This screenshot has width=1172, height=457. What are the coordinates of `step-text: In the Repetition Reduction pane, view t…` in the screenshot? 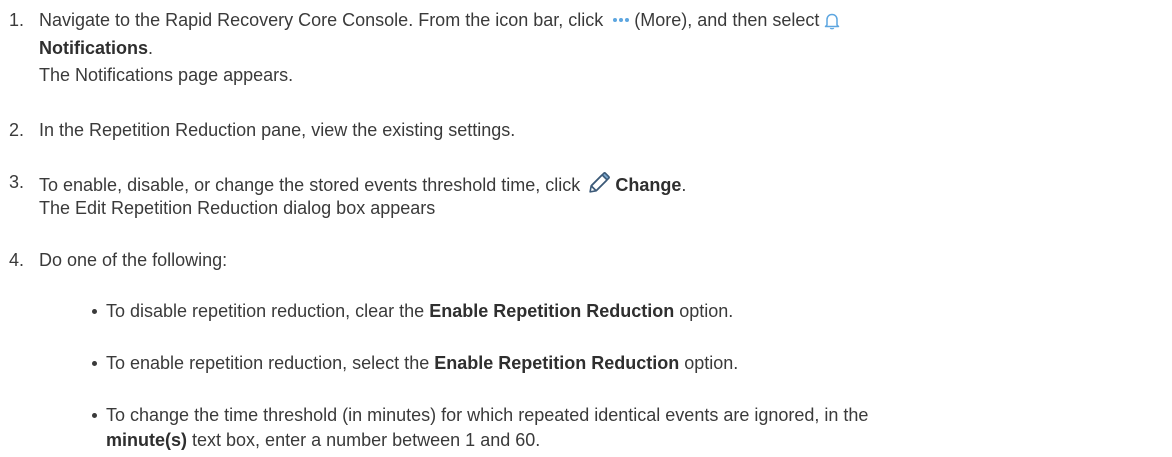 It's located at (277, 130).